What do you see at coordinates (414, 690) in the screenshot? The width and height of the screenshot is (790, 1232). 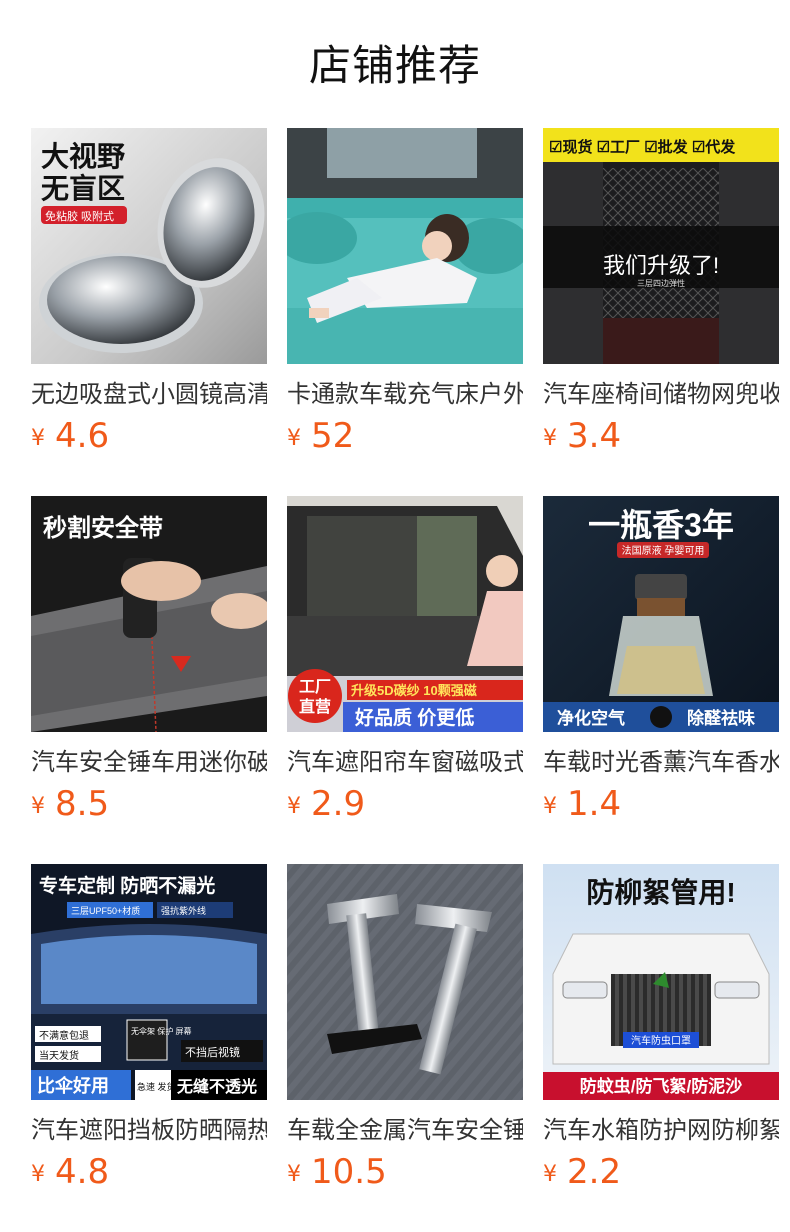 I see `image-text: 升级5D碳纱 10颗强磁` at bounding box center [414, 690].